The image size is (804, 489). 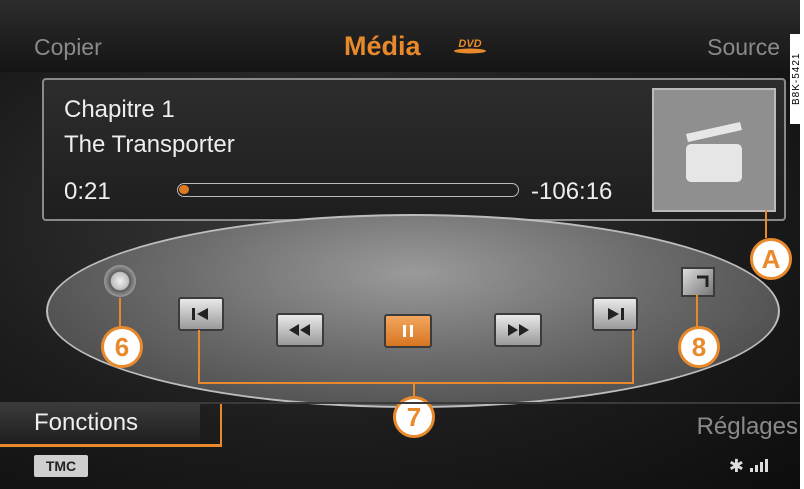 What do you see at coordinates (110, 445) in the screenshot?
I see `fonctions-underline` at bounding box center [110, 445].